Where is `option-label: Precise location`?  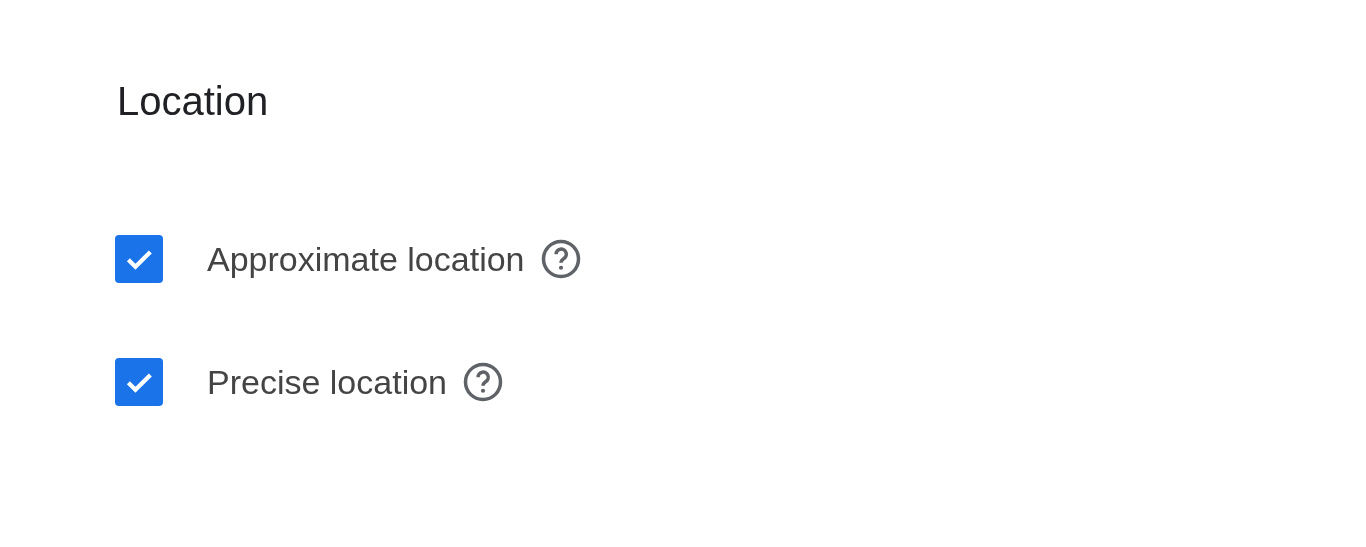 option-label: Precise location is located at coordinates (327, 382).